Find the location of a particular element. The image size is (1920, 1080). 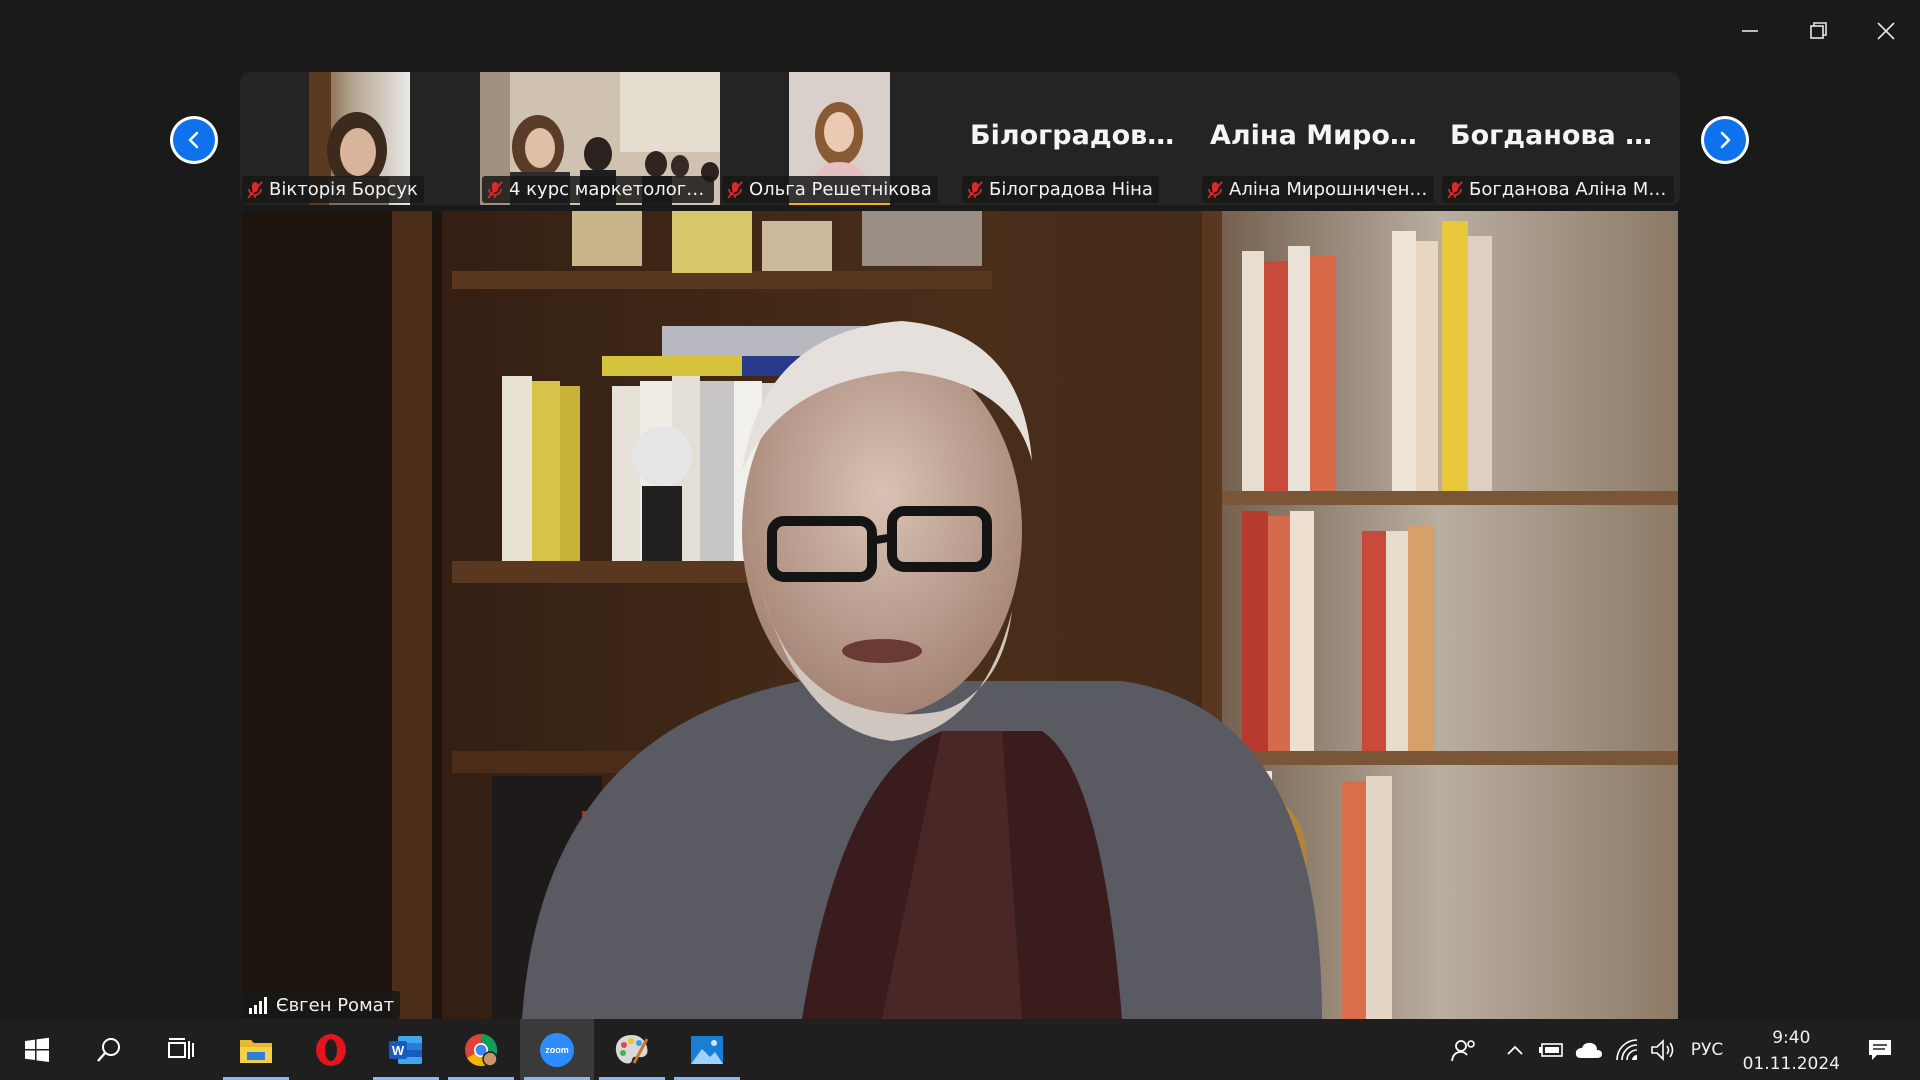

input-language: РУС is located at coordinates (1707, 1049).